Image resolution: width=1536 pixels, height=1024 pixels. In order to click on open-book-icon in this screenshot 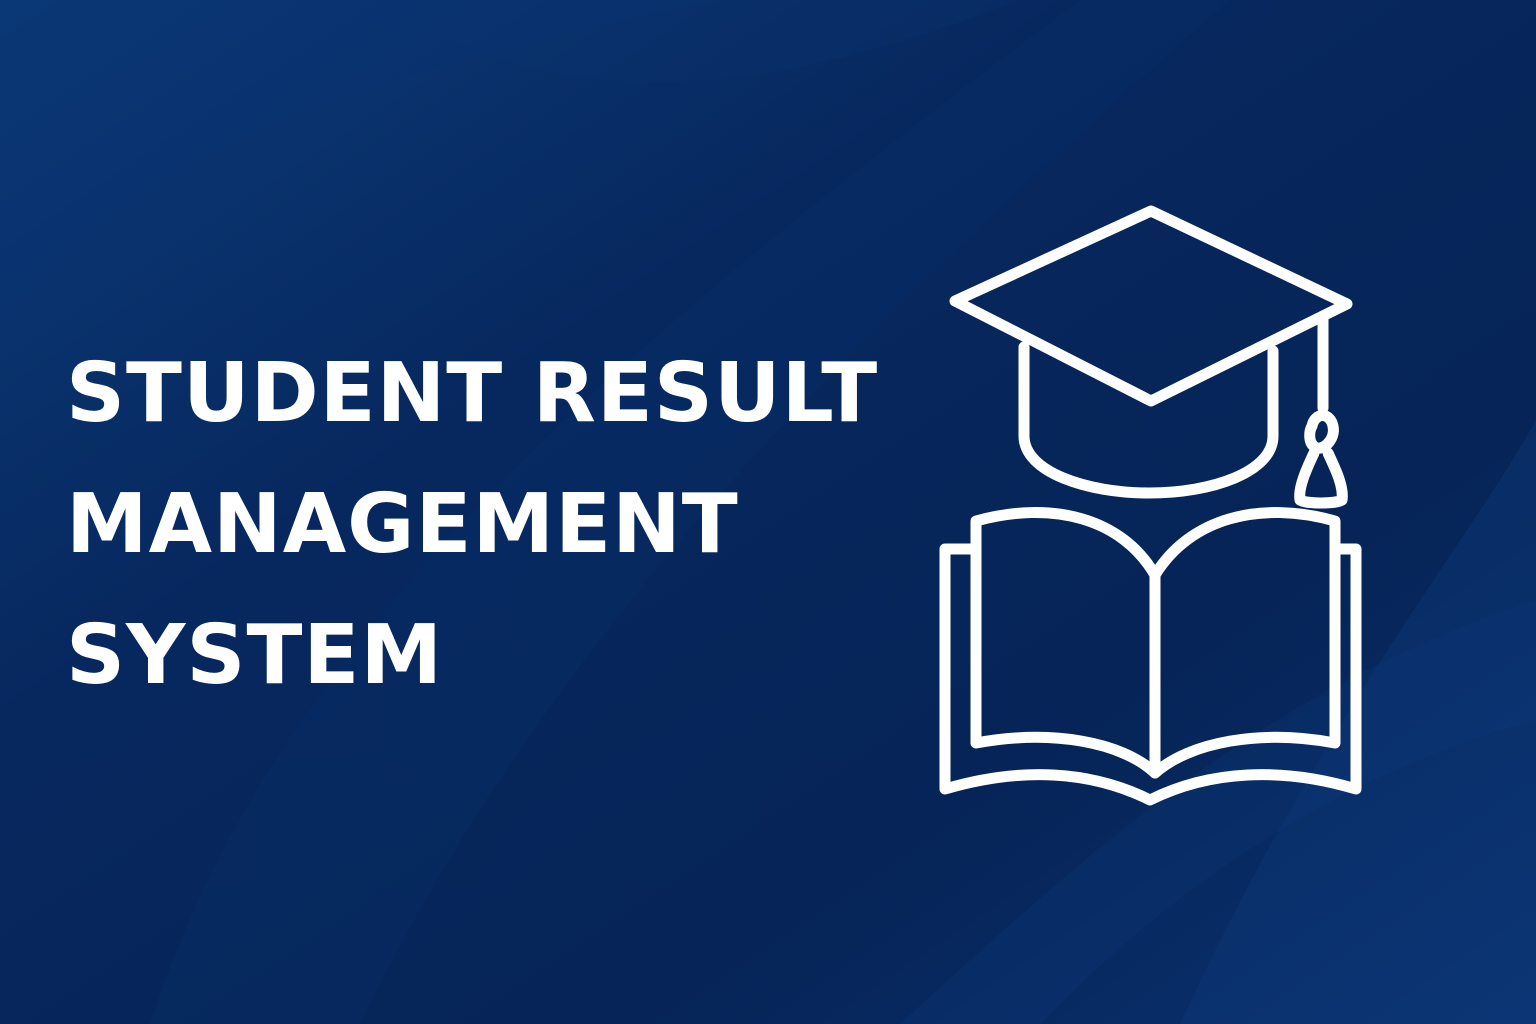, I will do `click(1150, 656)`.